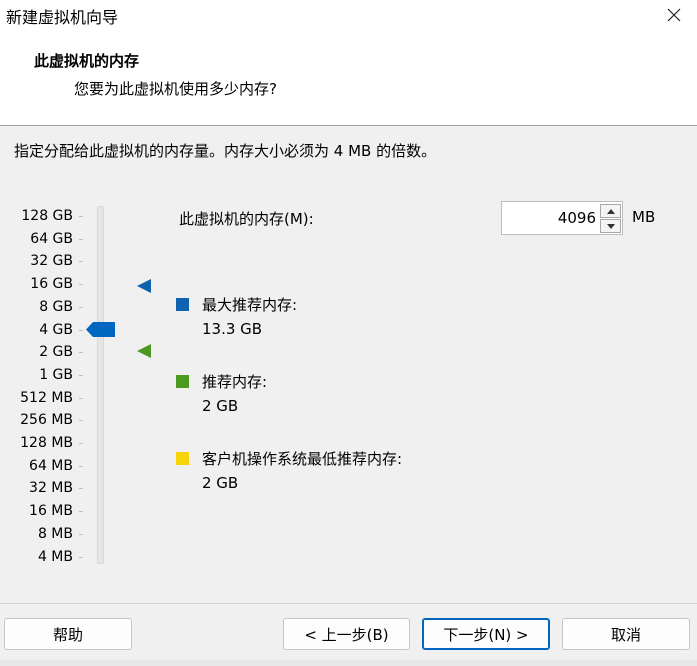 The height and width of the screenshot is (666, 697). What do you see at coordinates (56, 352) in the screenshot?
I see `scale-label: 2 GB` at bounding box center [56, 352].